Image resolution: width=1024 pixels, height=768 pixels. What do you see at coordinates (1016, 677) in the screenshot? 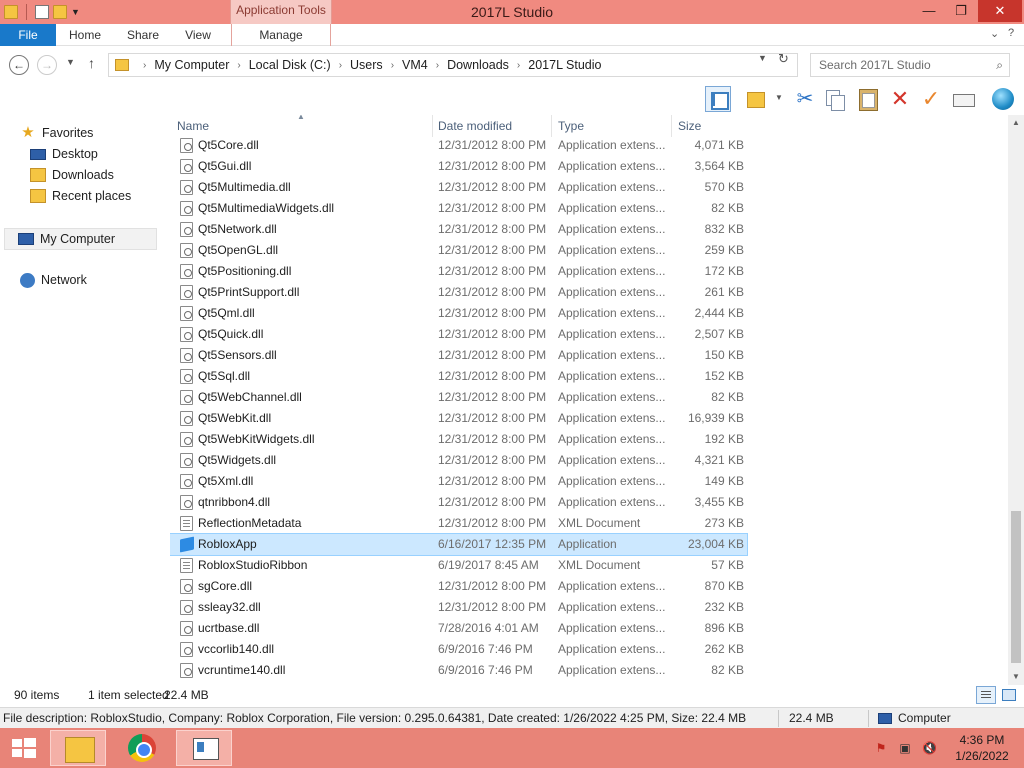
I see `scroll-down-icon: ▼` at bounding box center [1016, 677].